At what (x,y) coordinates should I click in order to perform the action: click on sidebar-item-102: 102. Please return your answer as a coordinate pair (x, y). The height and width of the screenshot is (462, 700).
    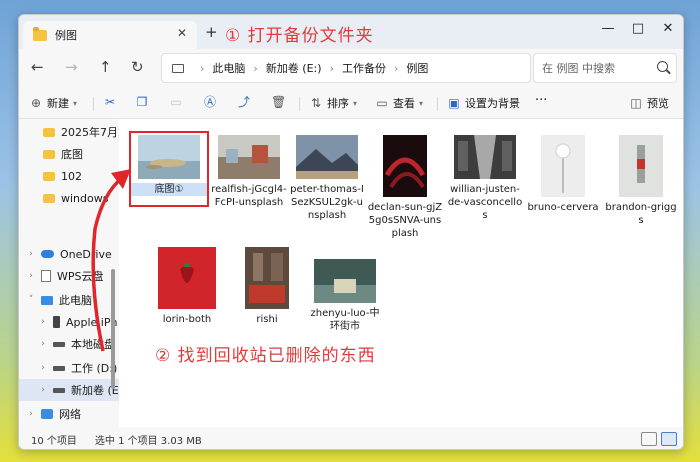
    Looking at the image, I should click on (69, 176).